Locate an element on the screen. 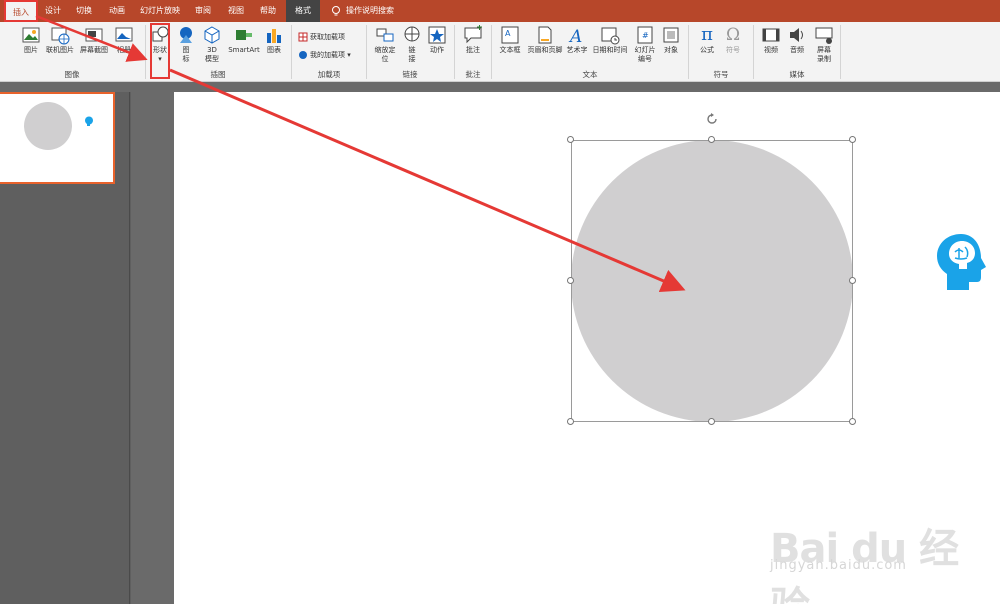 This screenshot has width=1000, height=604. resize-handle-s is located at coordinates (711, 421).